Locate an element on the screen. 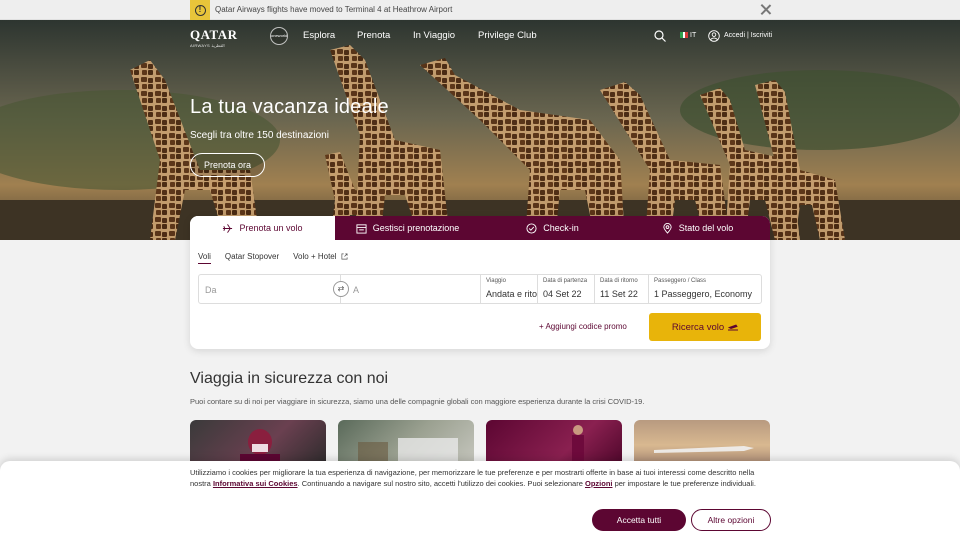 The image size is (960, 540). from-placeholder: Da is located at coordinates (211, 290).